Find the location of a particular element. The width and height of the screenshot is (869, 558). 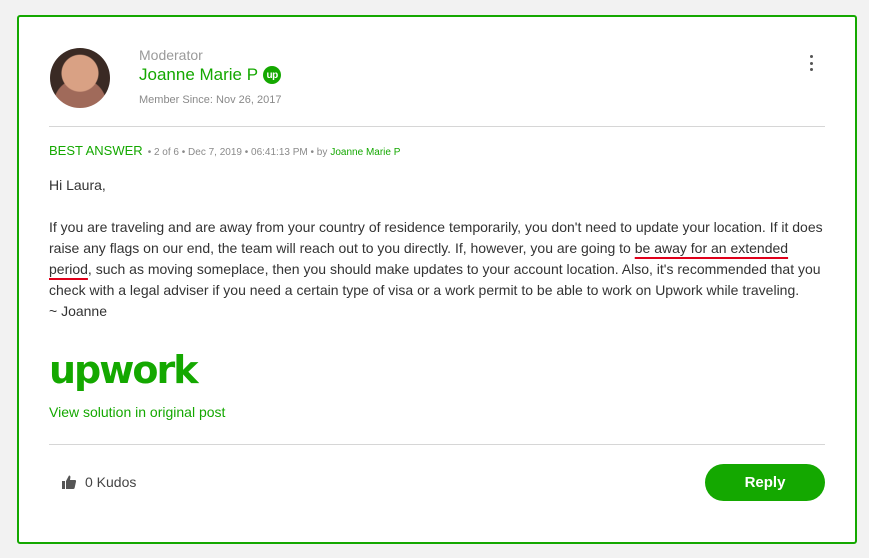

author-name-link: Joanne Marie P is located at coordinates (198, 75).